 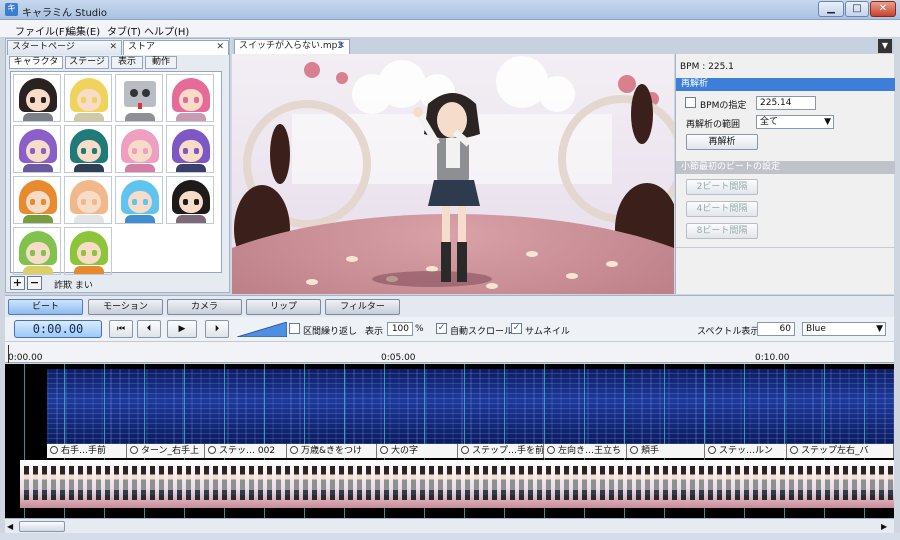 What do you see at coordinates (166, 451) in the screenshot?
I see `motion-clip: ターン_右手上` at bounding box center [166, 451].